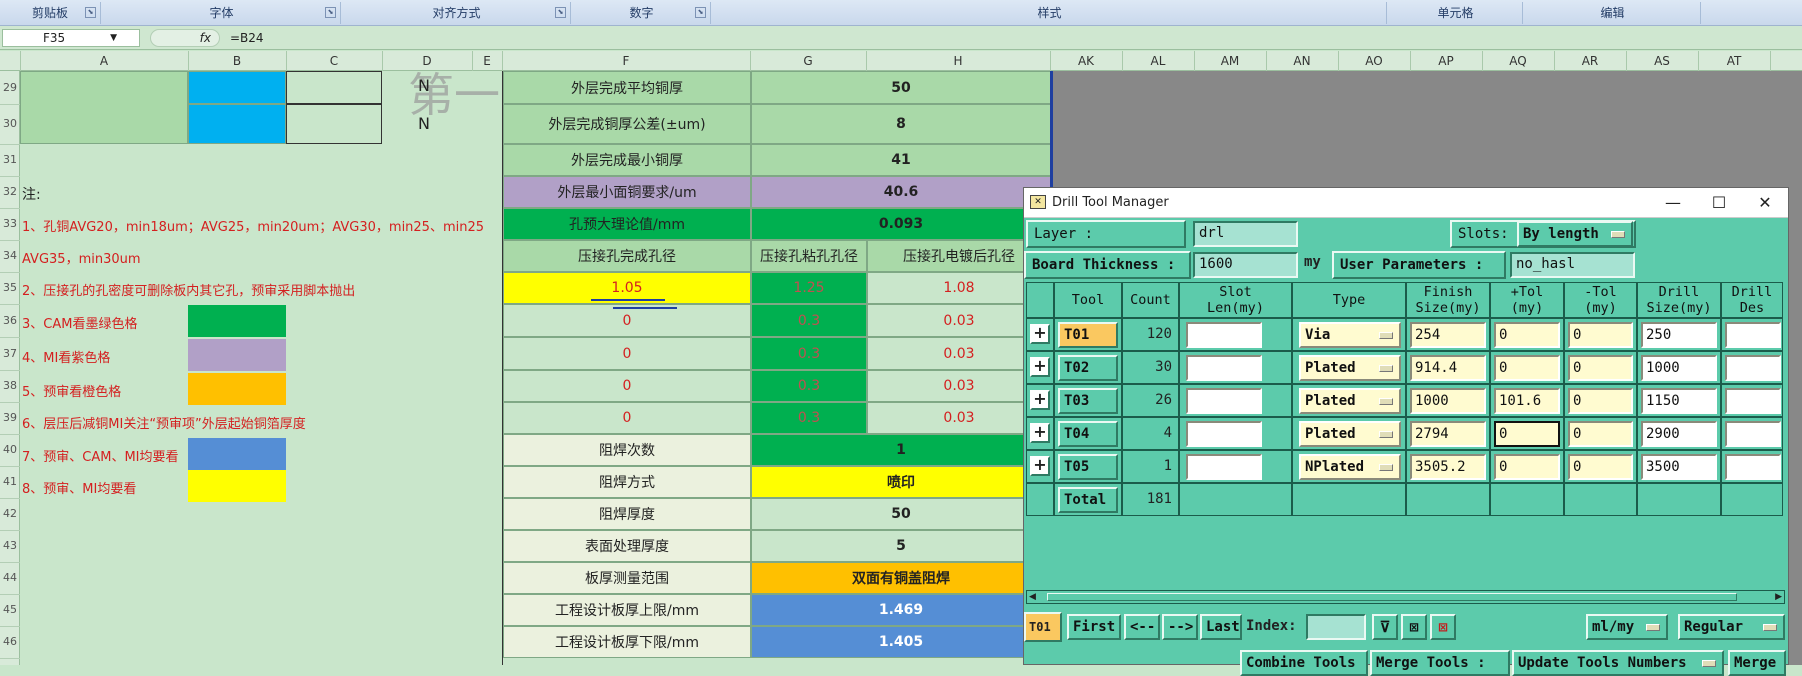 This screenshot has height=676, width=1802. What do you see at coordinates (1302, 61) in the screenshot?
I see `column-header: AN` at bounding box center [1302, 61].